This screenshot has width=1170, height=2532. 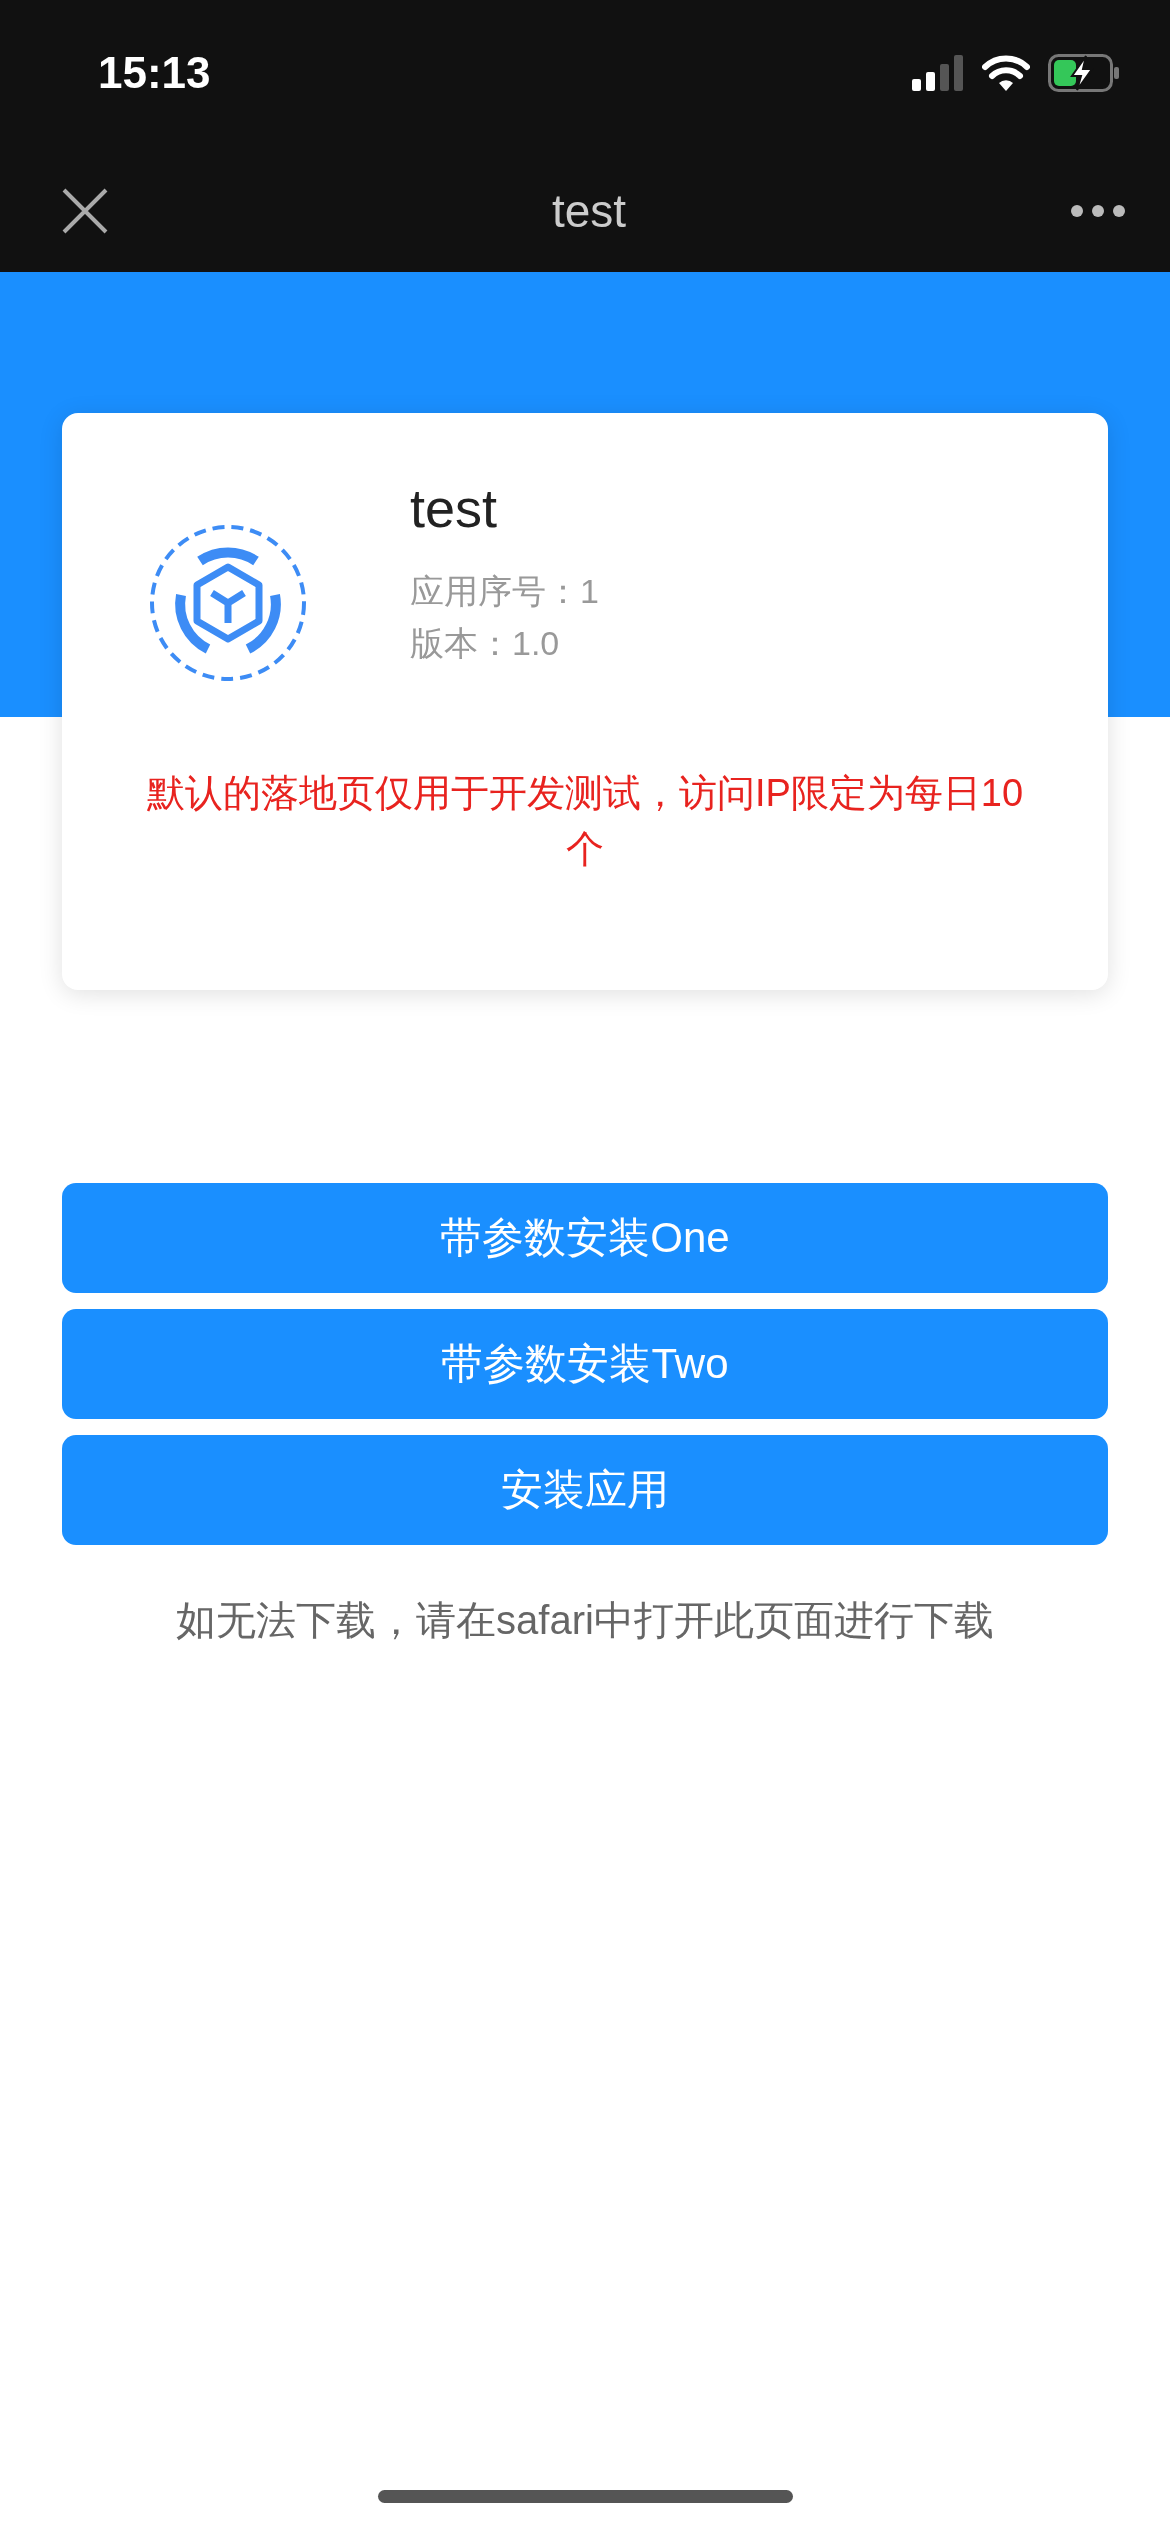 I want to click on wifi-icon, so click(x=1006, y=73).